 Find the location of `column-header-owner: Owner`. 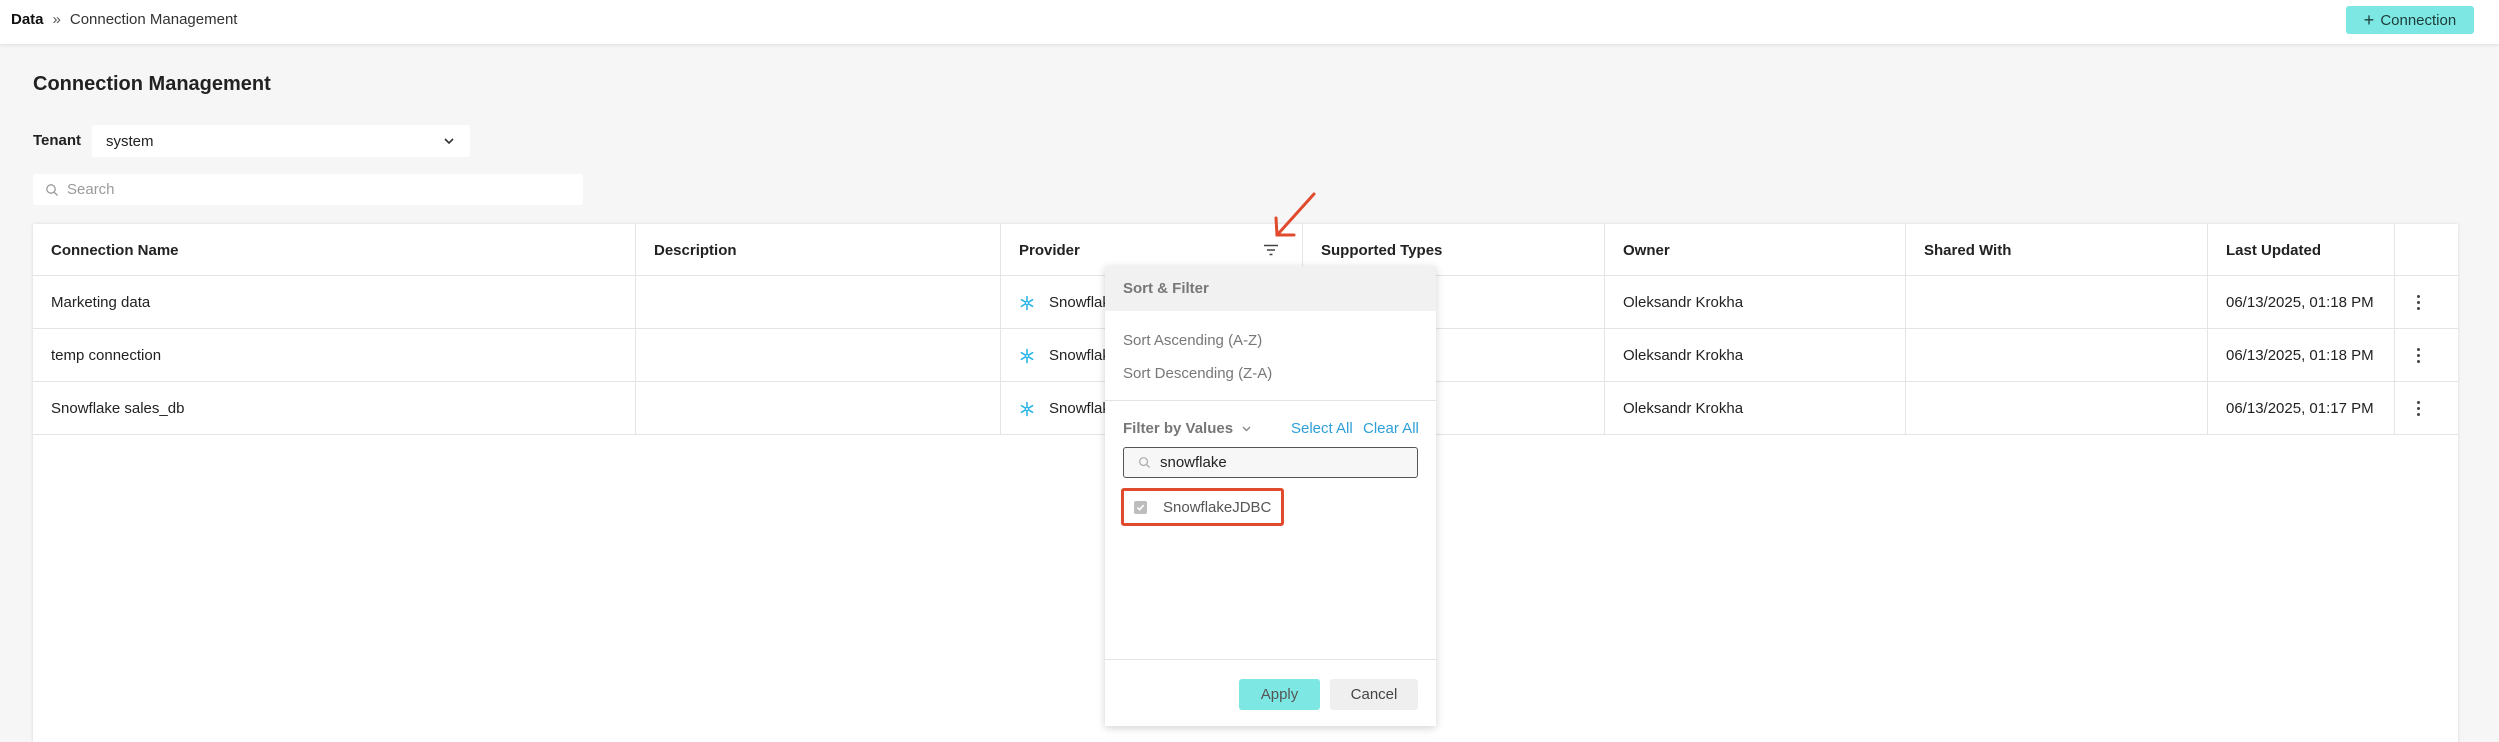

column-header-owner: Owner is located at coordinates (1755, 250).